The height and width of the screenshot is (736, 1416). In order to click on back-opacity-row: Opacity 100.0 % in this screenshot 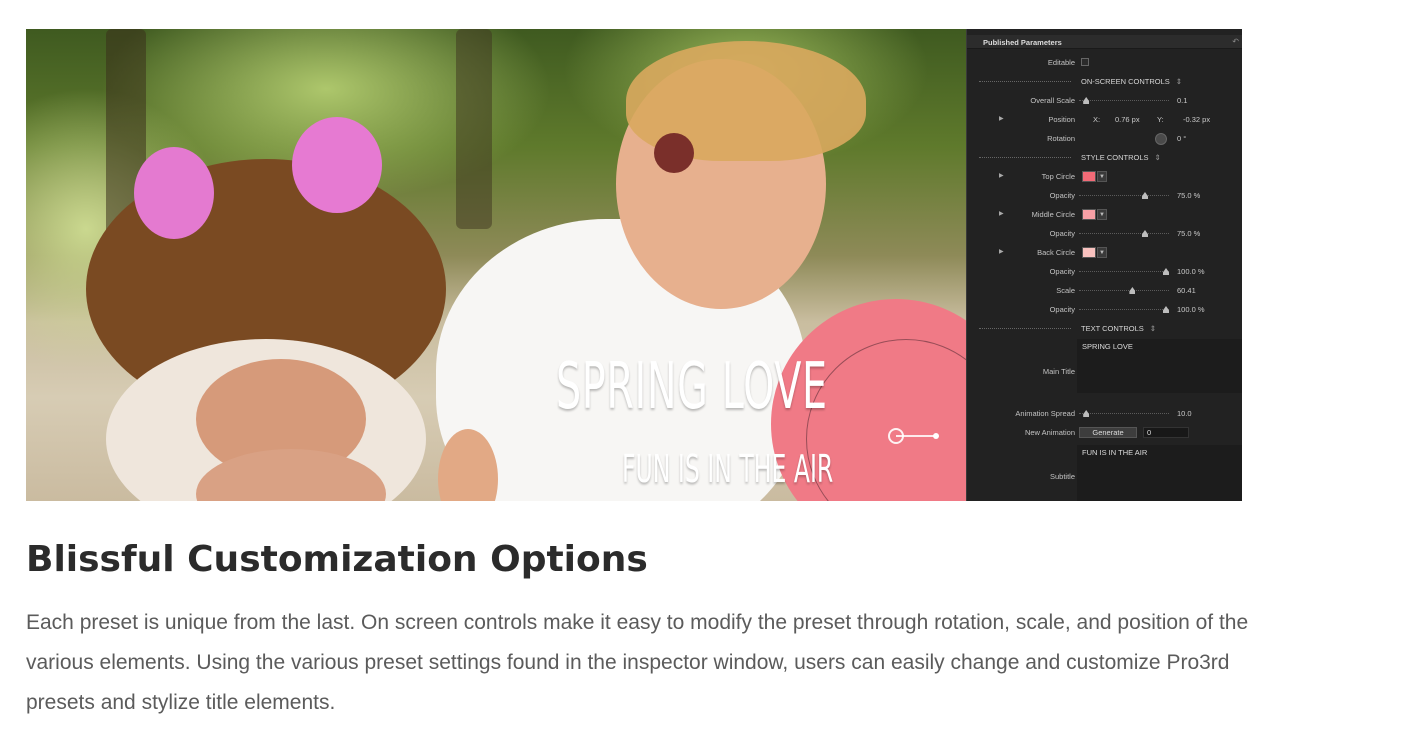, I will do `click(1104, 272)`.